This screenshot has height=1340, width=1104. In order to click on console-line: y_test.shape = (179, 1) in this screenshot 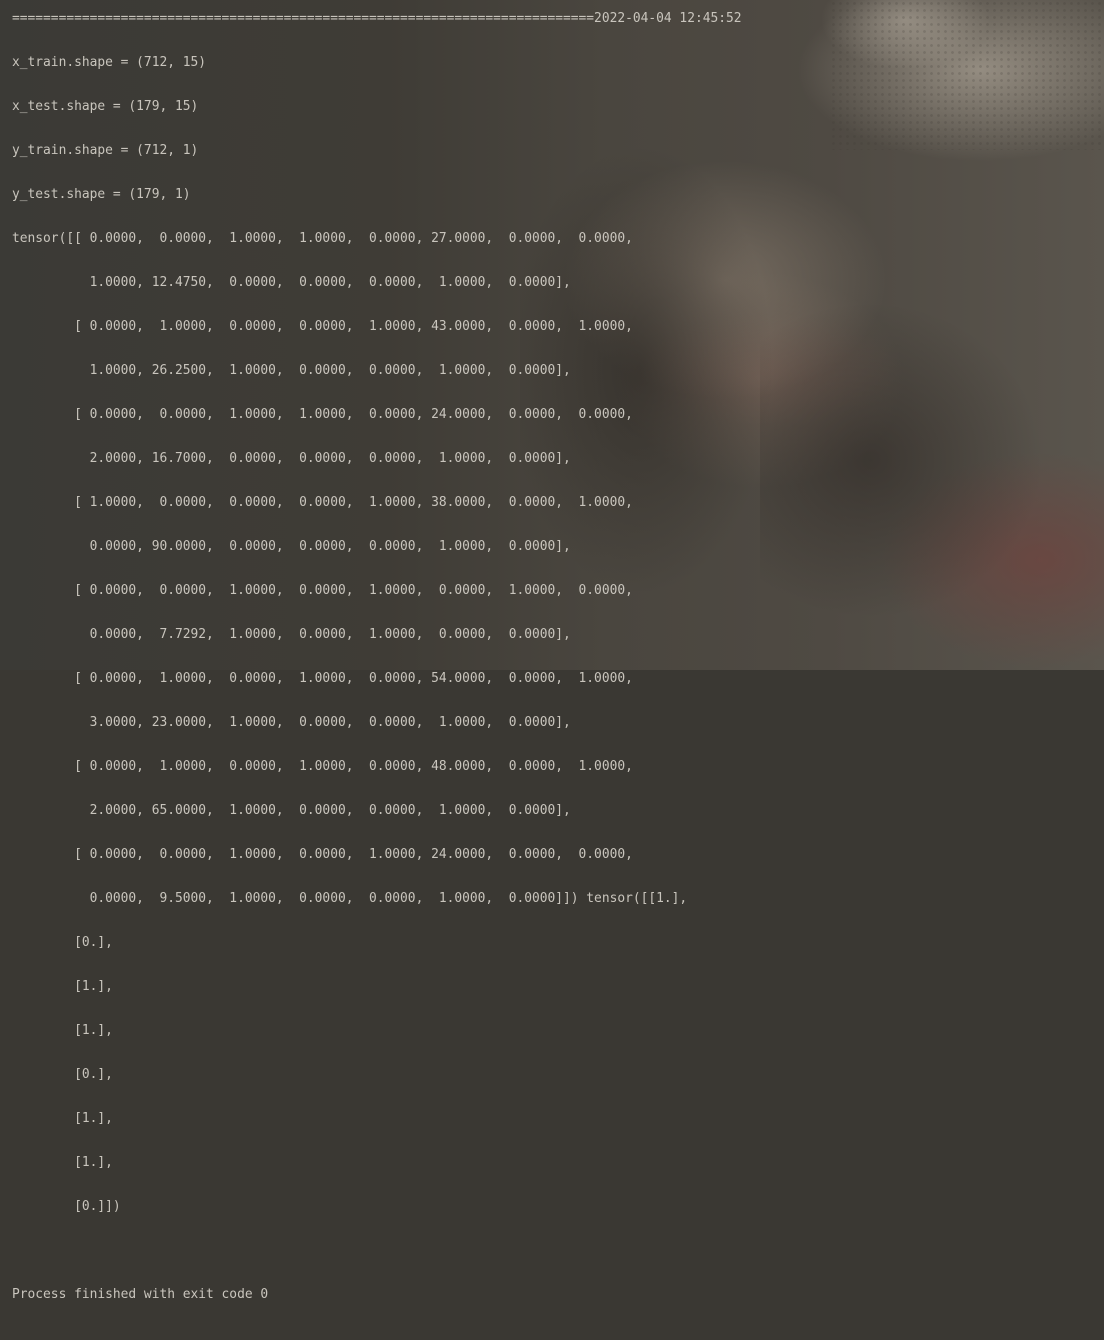, I will do `click(101, 194)`.